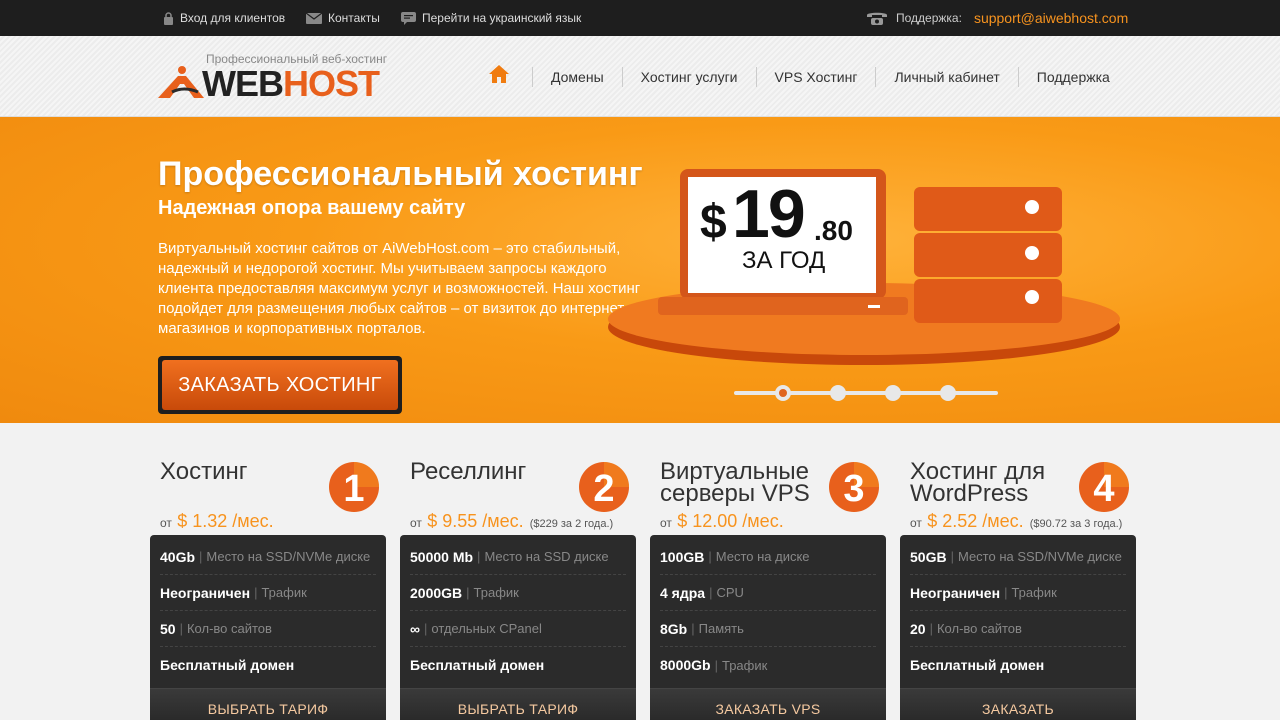 This screenshot has width=1280, height=720. I want to click on feature-row: 2000GB | Трафик, so click(518, 593).